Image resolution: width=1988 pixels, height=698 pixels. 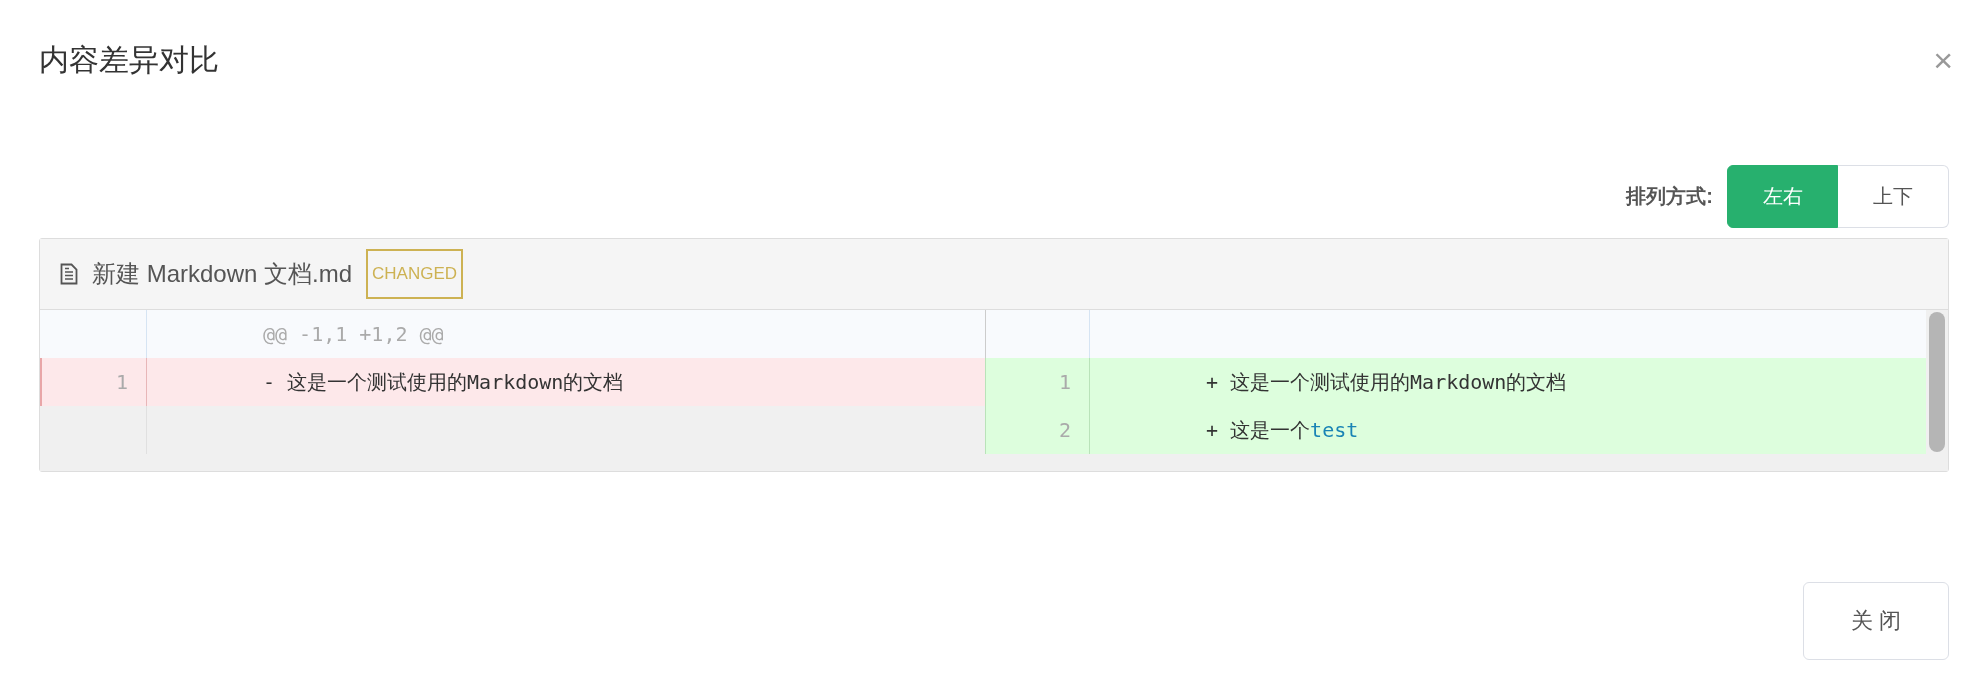 What do you see at coordinates (415, 274) in the screenshot?
I see `status-badge: CHANGED` at bounding box center [415, 274].